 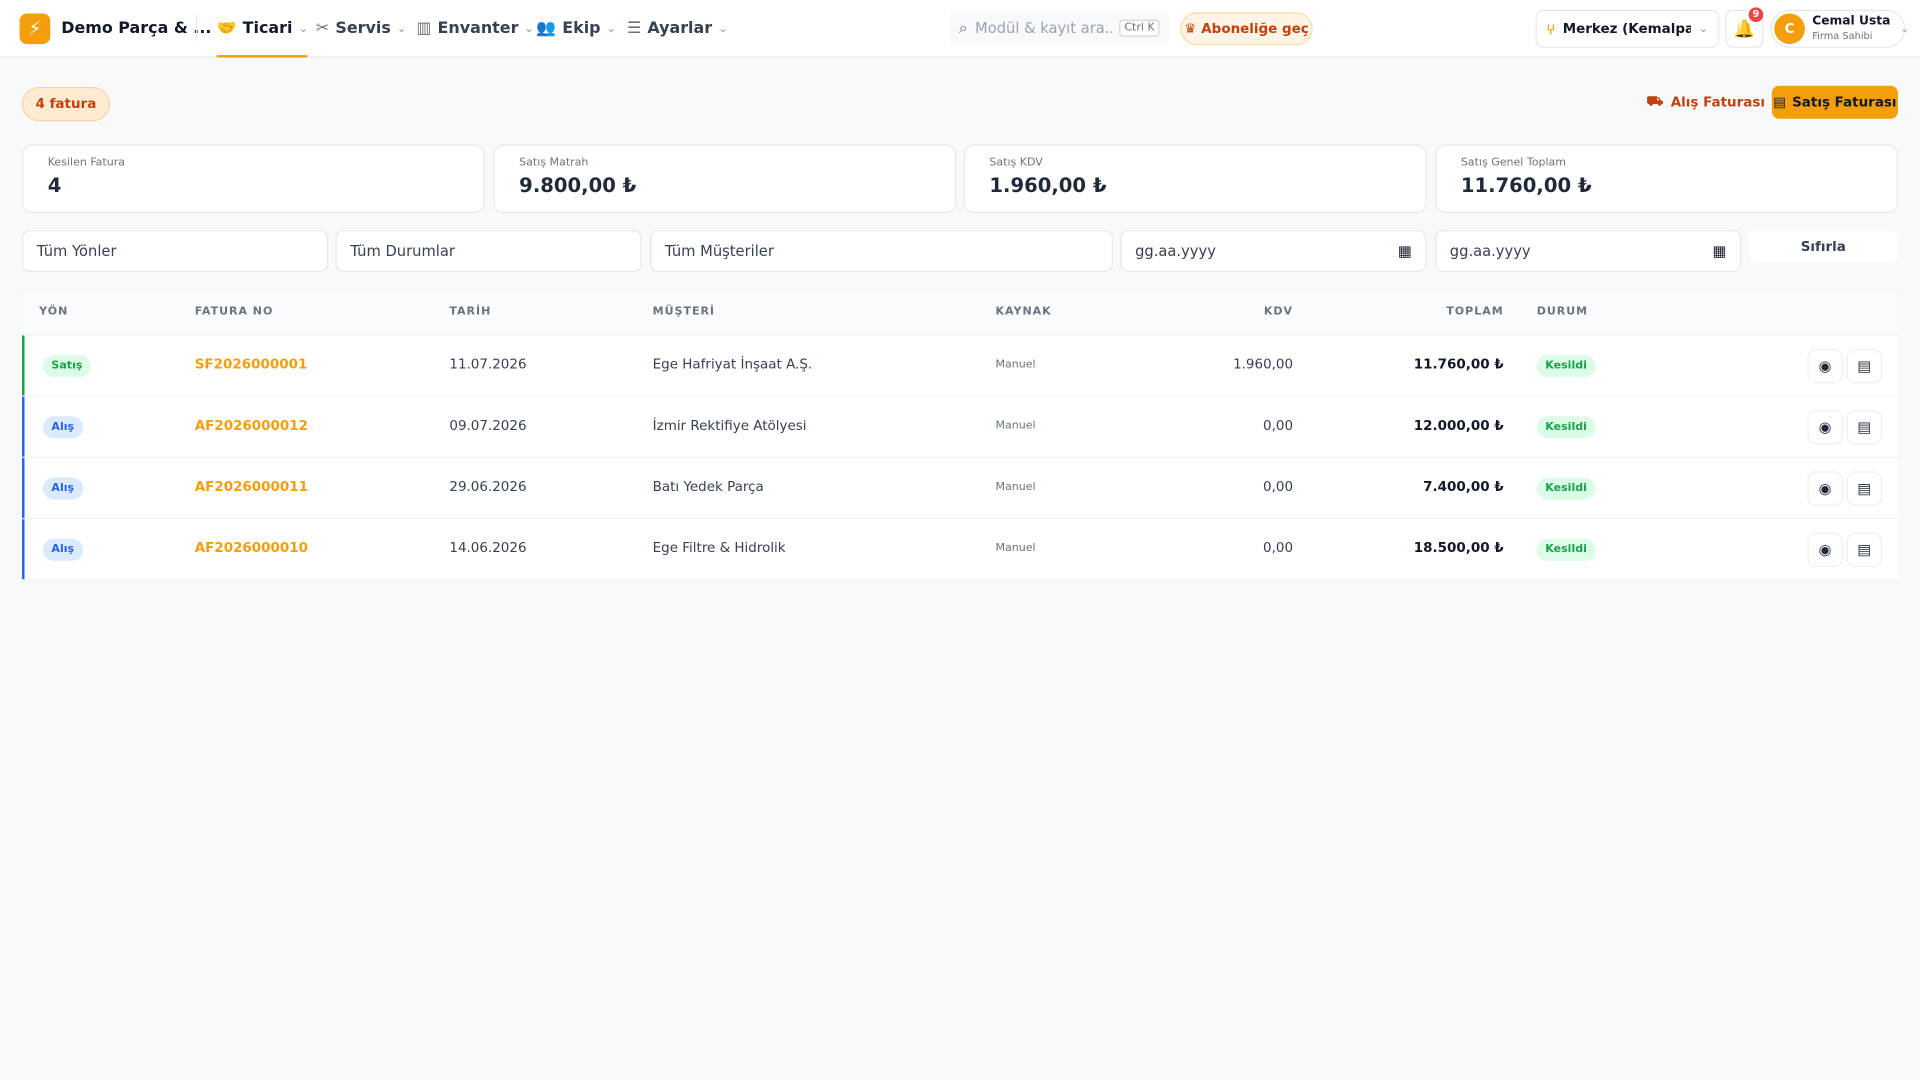 I want to click on status-filter-value: Tüm Durumlar, so click(x=402, y=251).